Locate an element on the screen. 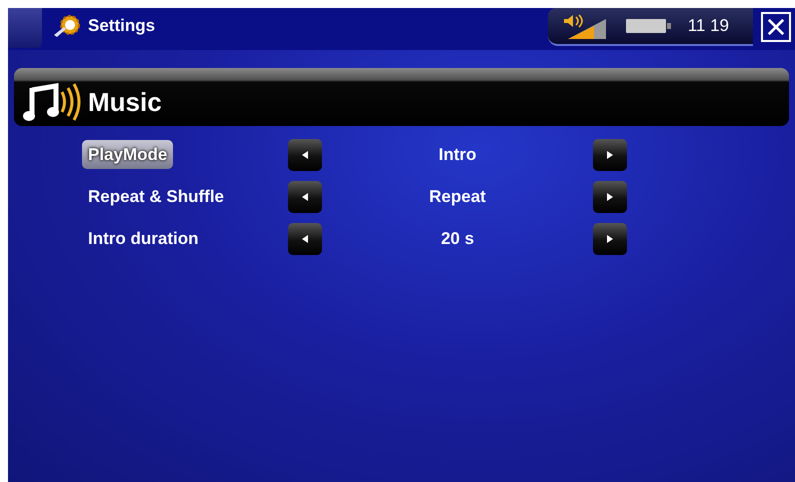 The image size is (795, 482). setting-label: Intro duration is located at coordinates (143, 238).